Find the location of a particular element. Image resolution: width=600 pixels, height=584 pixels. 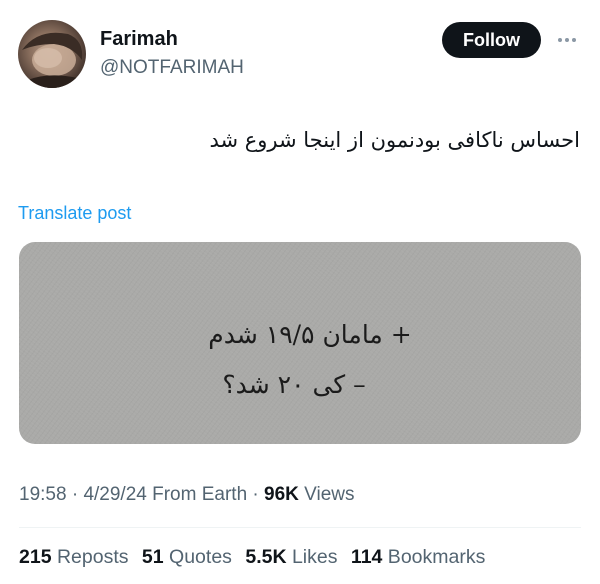

bookmarks-stat: 114 Bookmarks is located at coordinates (418, 557).